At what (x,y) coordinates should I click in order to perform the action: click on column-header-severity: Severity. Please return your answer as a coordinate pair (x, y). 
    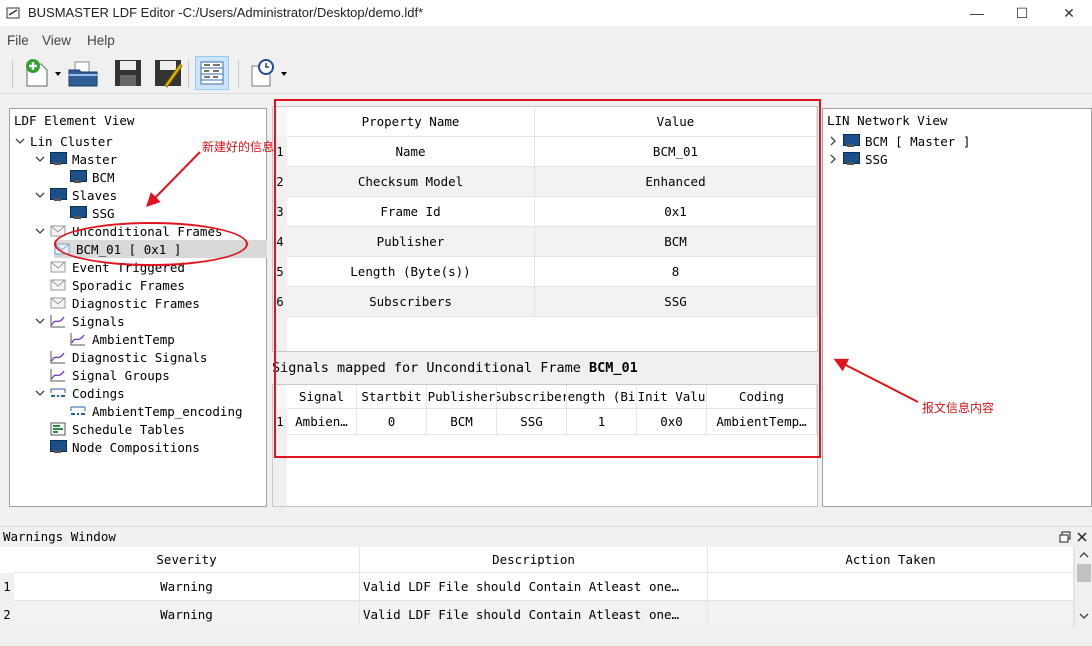
    Looking at the image, I should click on (187, 560).